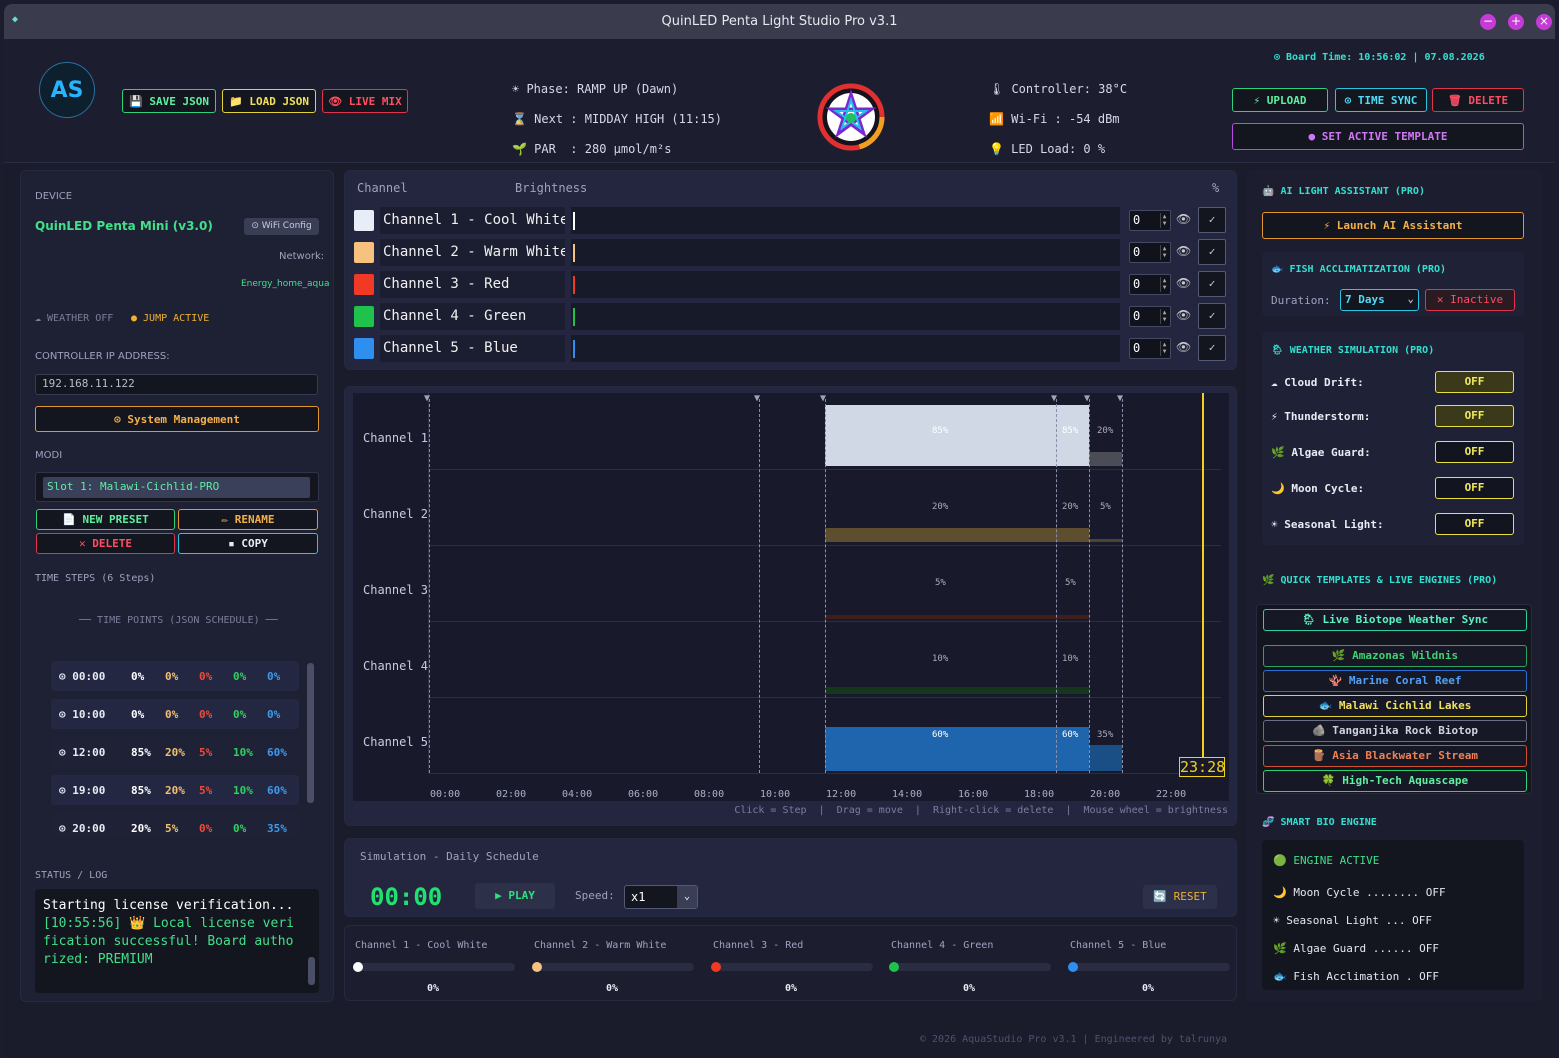  Describe the element at coordinates (1395, 706) in the screenshot. I see `template-button: 🐟 Malawi Cichlid Lakes` at that location.